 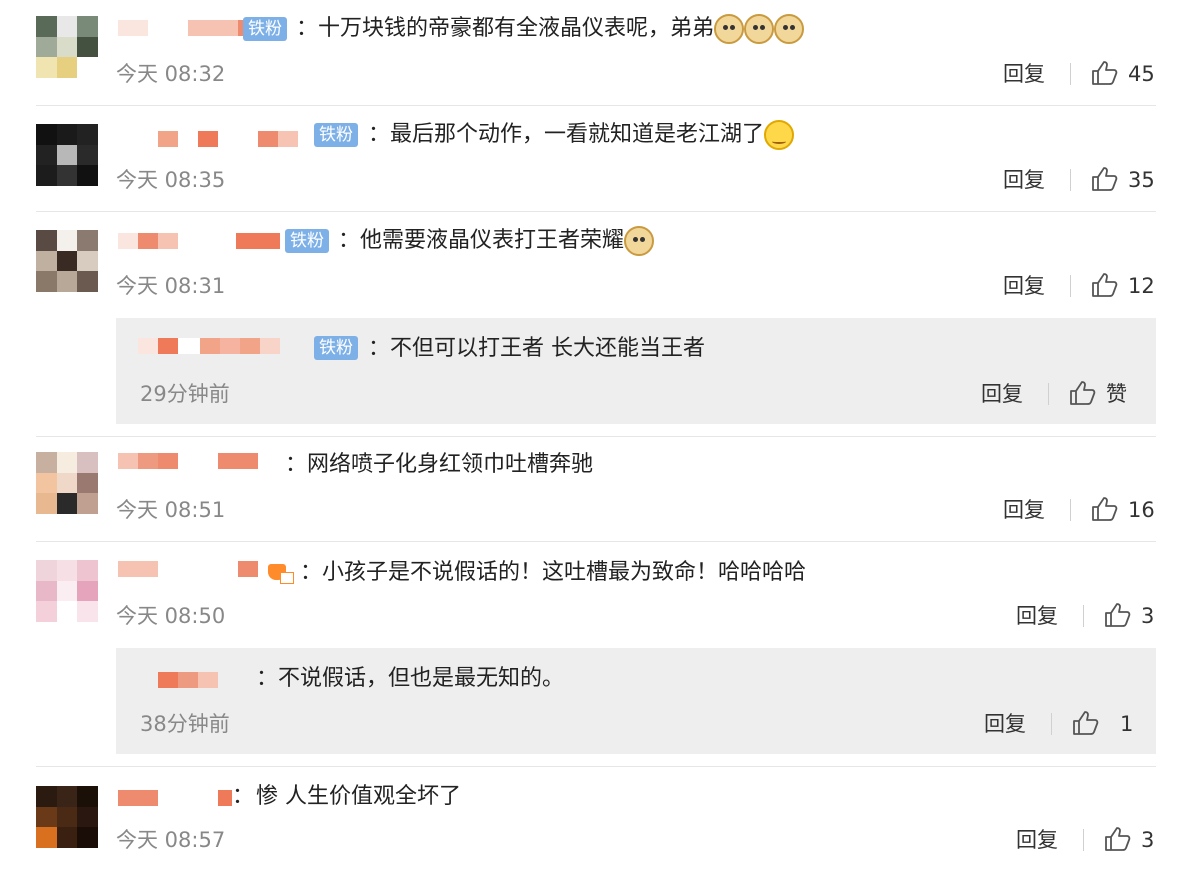 What do you see at coordinates (185, 394) in the screenshot?
I see `reply-time: 29分钟前` at bounding box center [185, 394].